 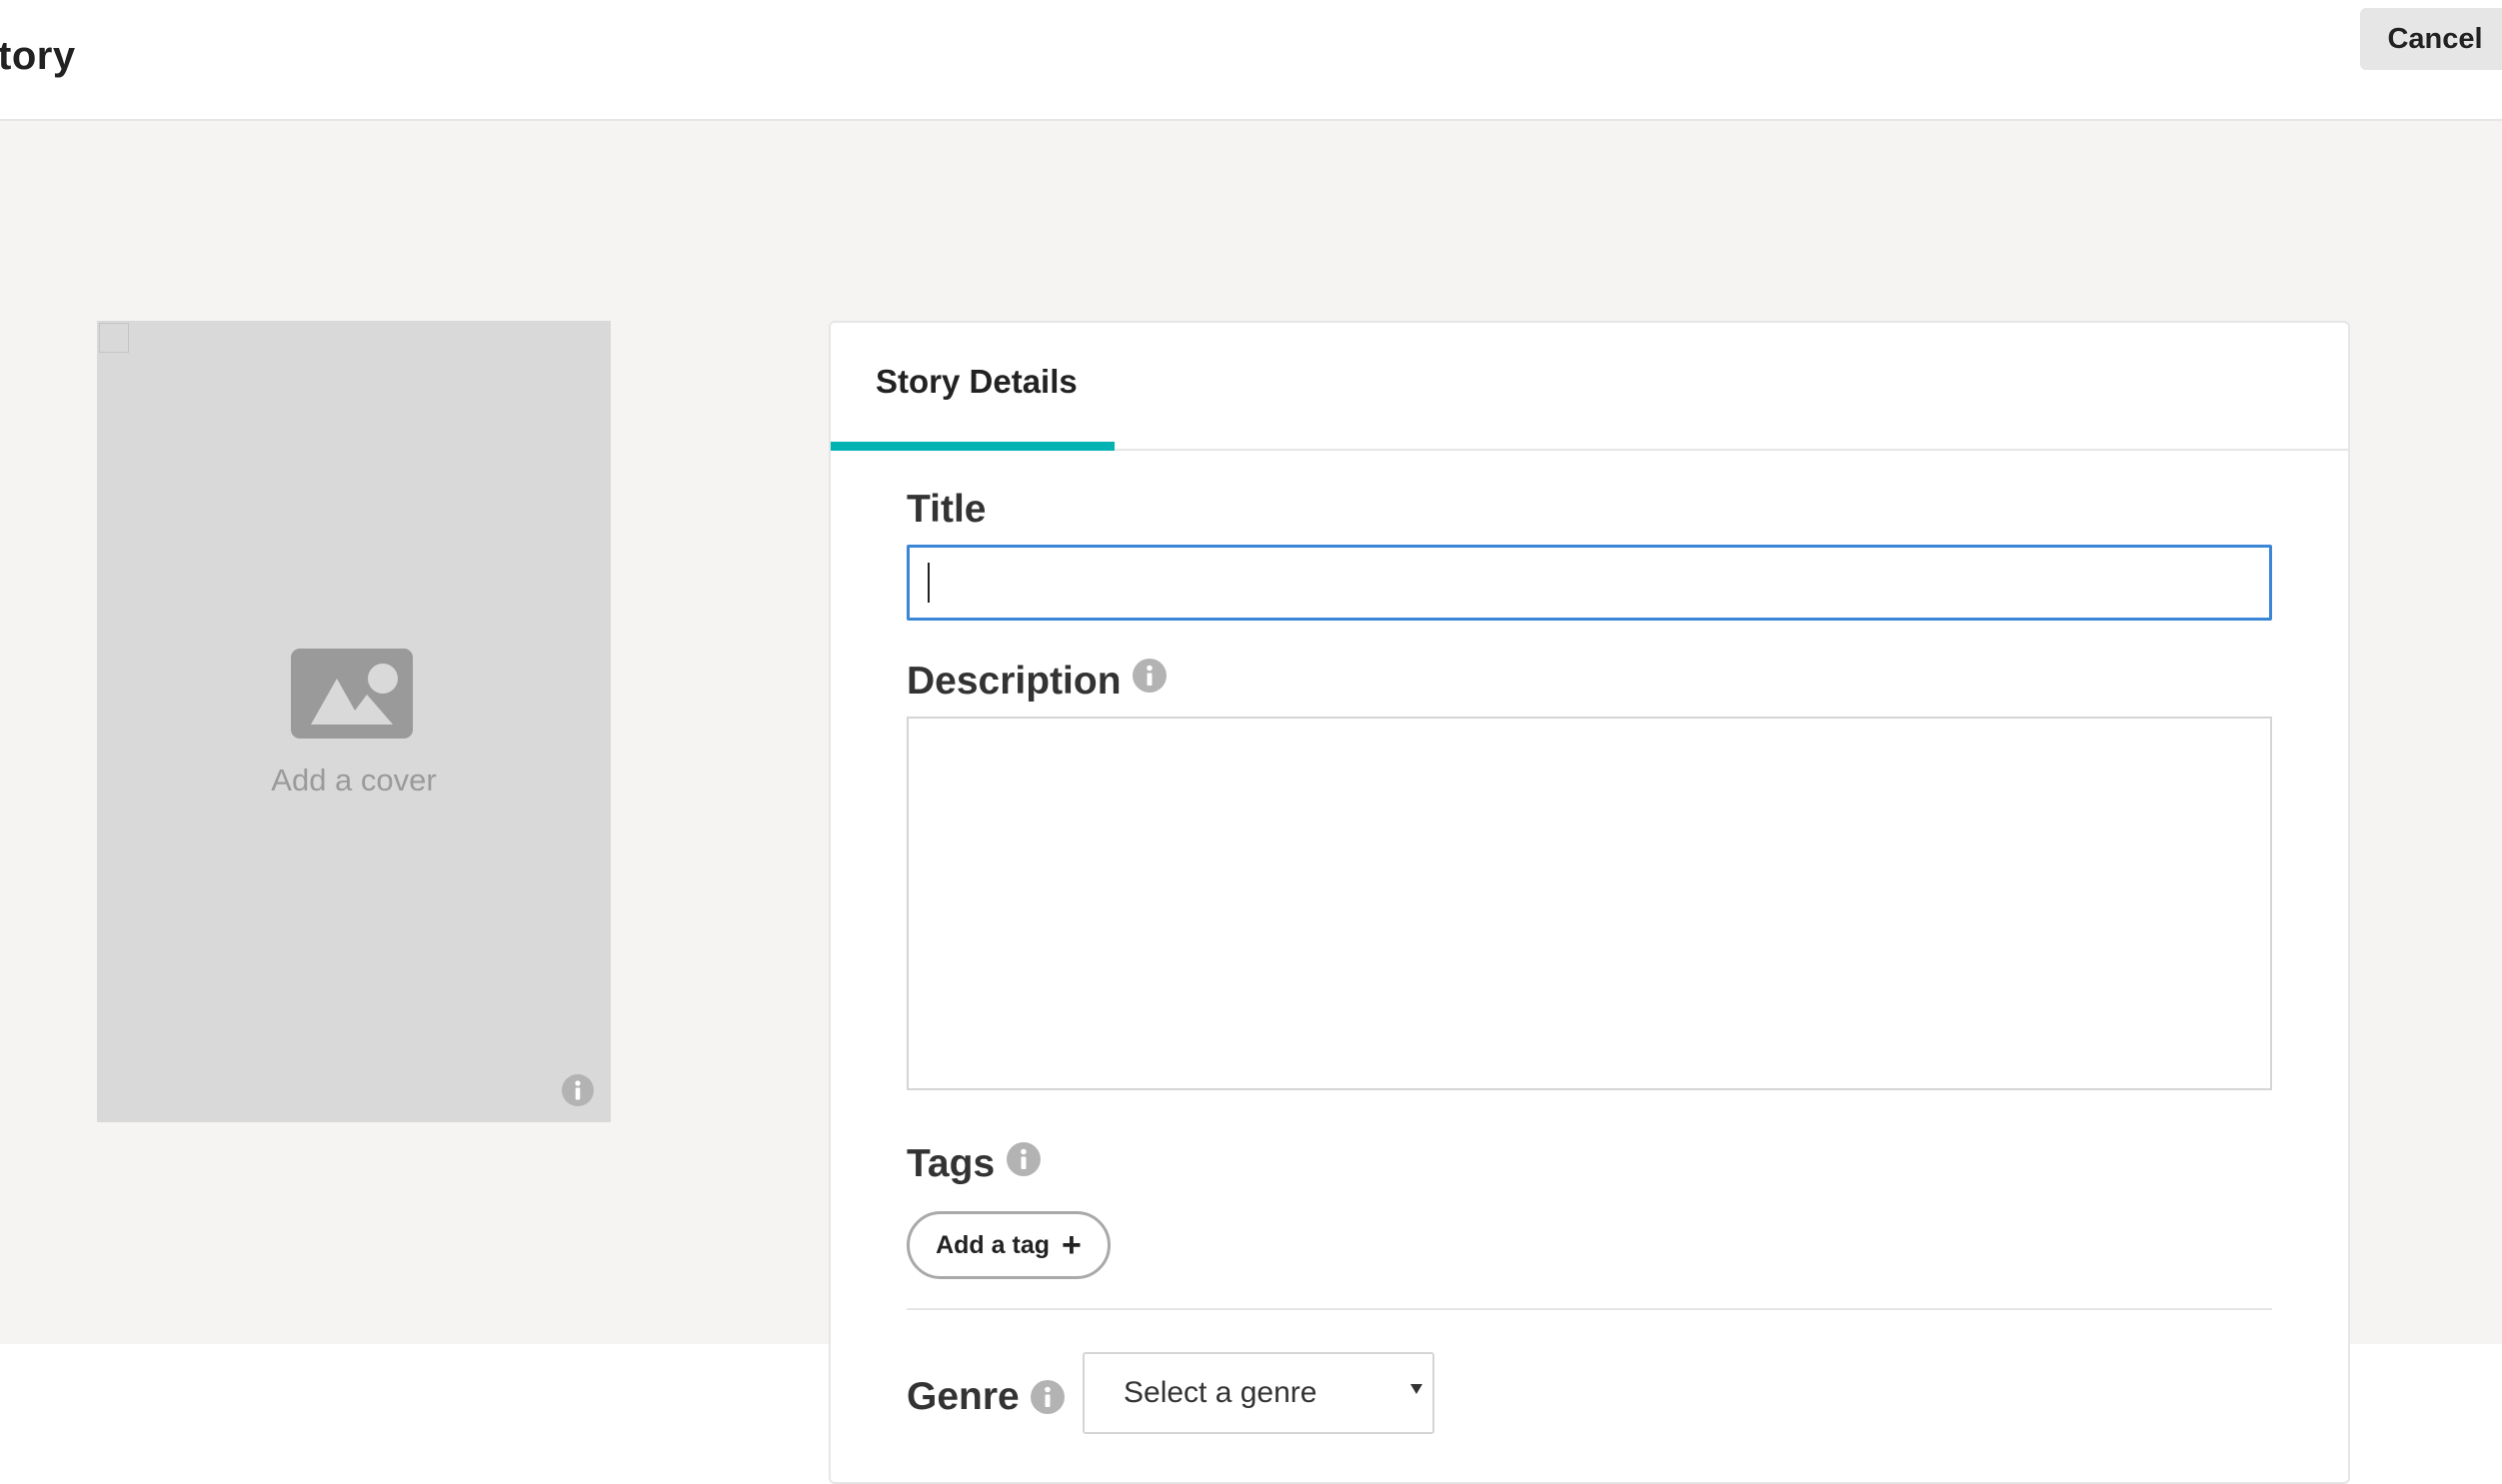 I want to click on active-tab-indicator, so click(x=973, y=446).